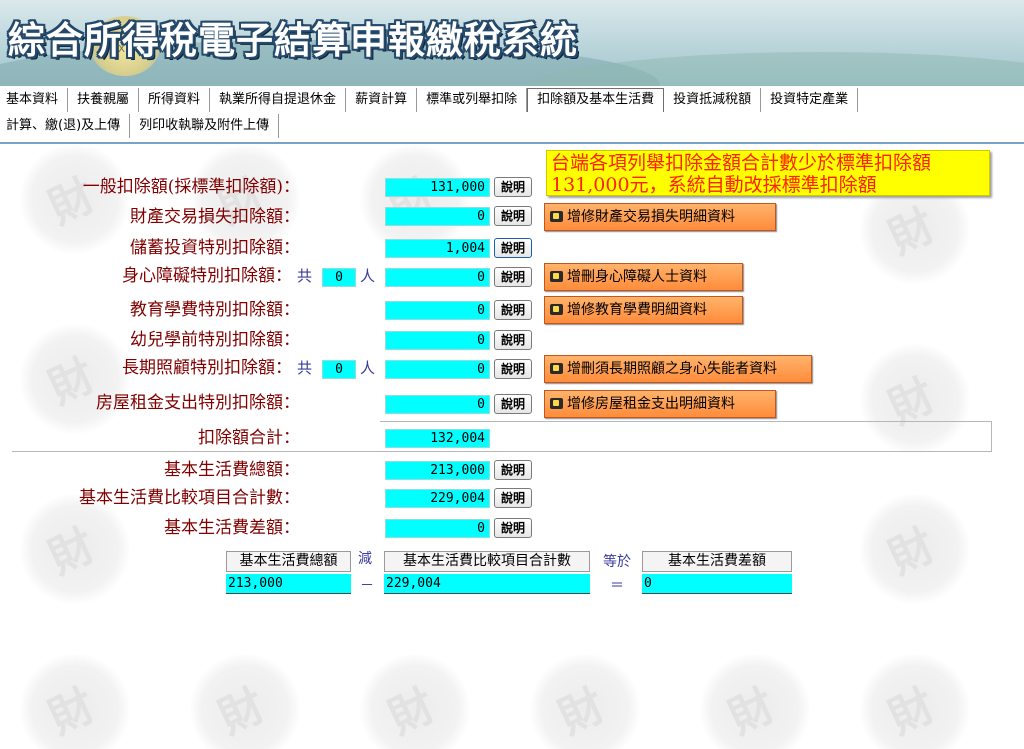  Describe the element at coordinates (513, 404) in the screenshot. I see `rent-help-button: 說明` at that location.